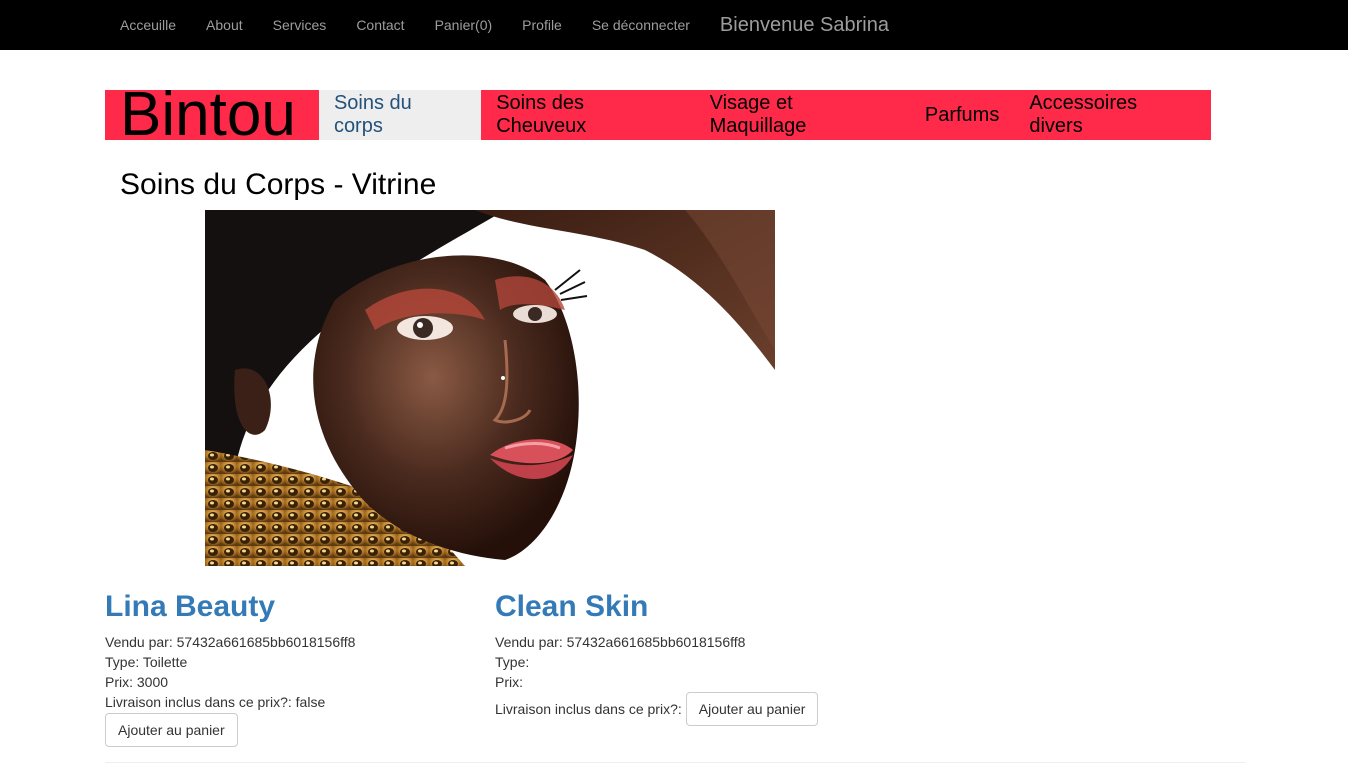 The height and width of the screenshot is (768, 1348). Describe the element at coordinates (148, 25) in the screenshot. I see `nav-link-acceuille: Acceuille` at that location.